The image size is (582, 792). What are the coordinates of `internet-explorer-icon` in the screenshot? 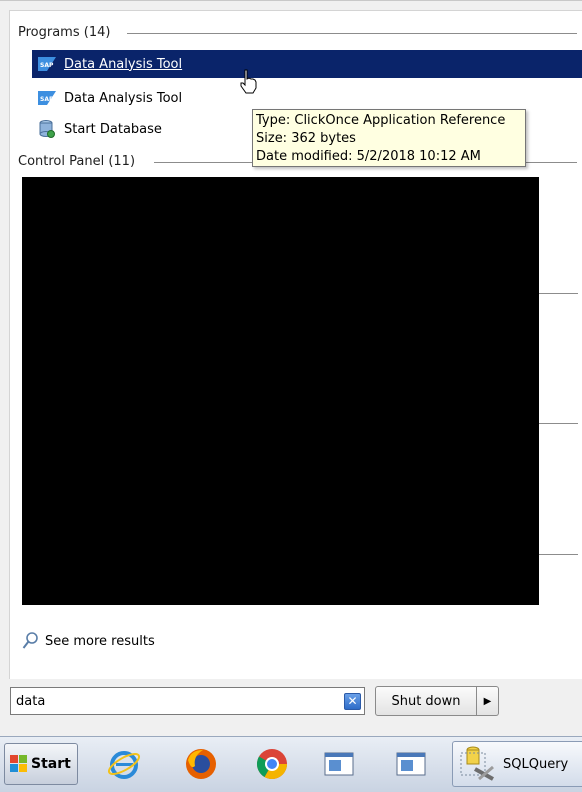 It's located at (124, 764).